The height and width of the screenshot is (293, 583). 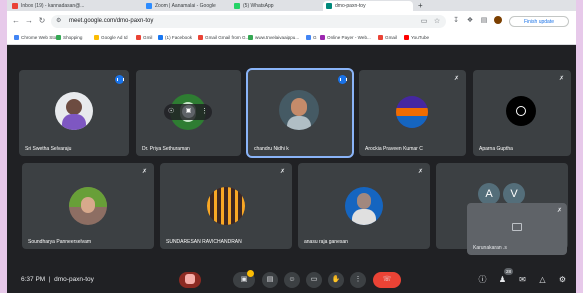 What do you see at coordinates (522, 279) in the screenshot?
I see `chat-icon: ✉` at bounding box center [522, 279].